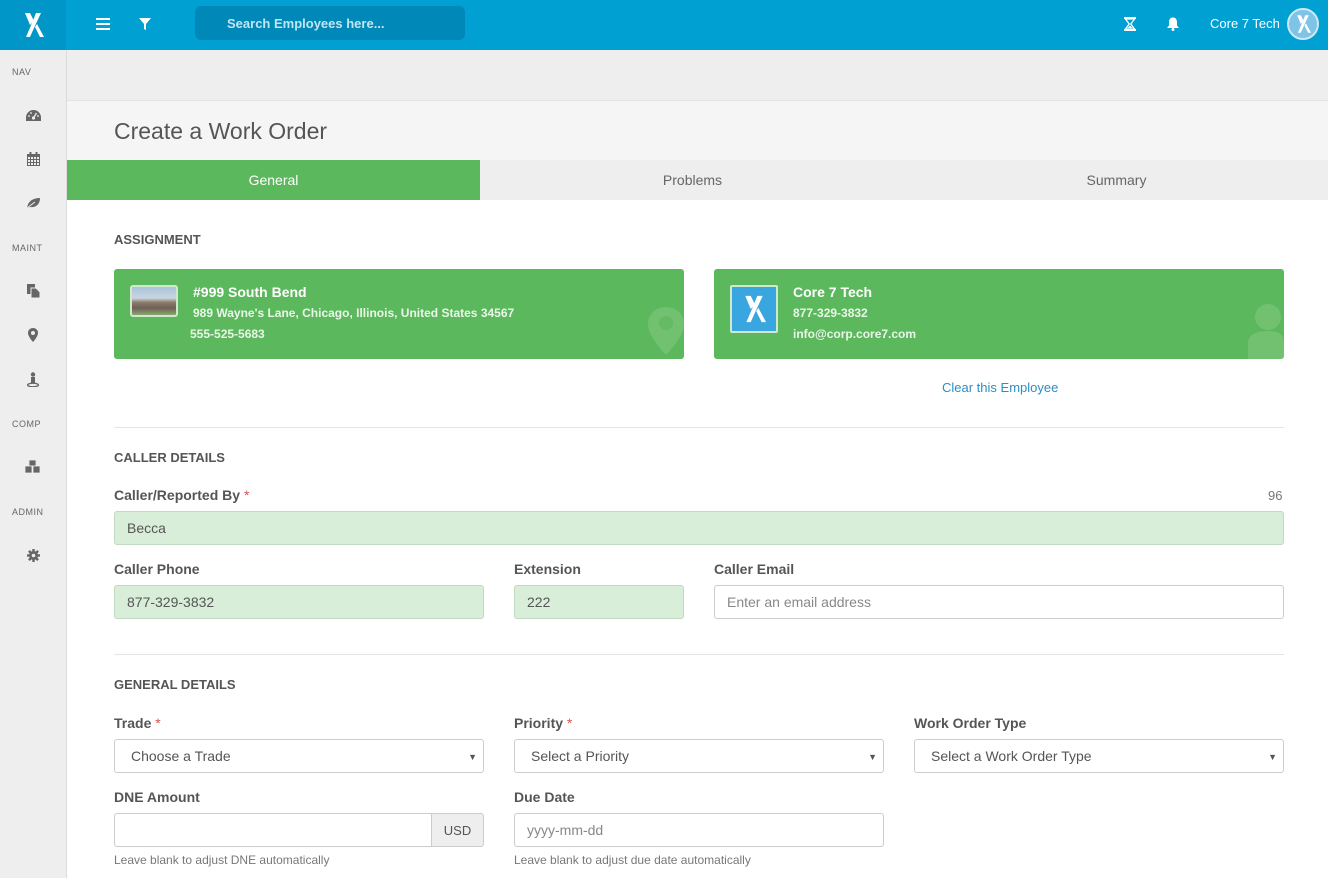 This screenshot has height=878, width=1328. Describe the element at coordinates (157, 797) in the screenshot. I see `dne-amount-label: DNE Amount` at that location.